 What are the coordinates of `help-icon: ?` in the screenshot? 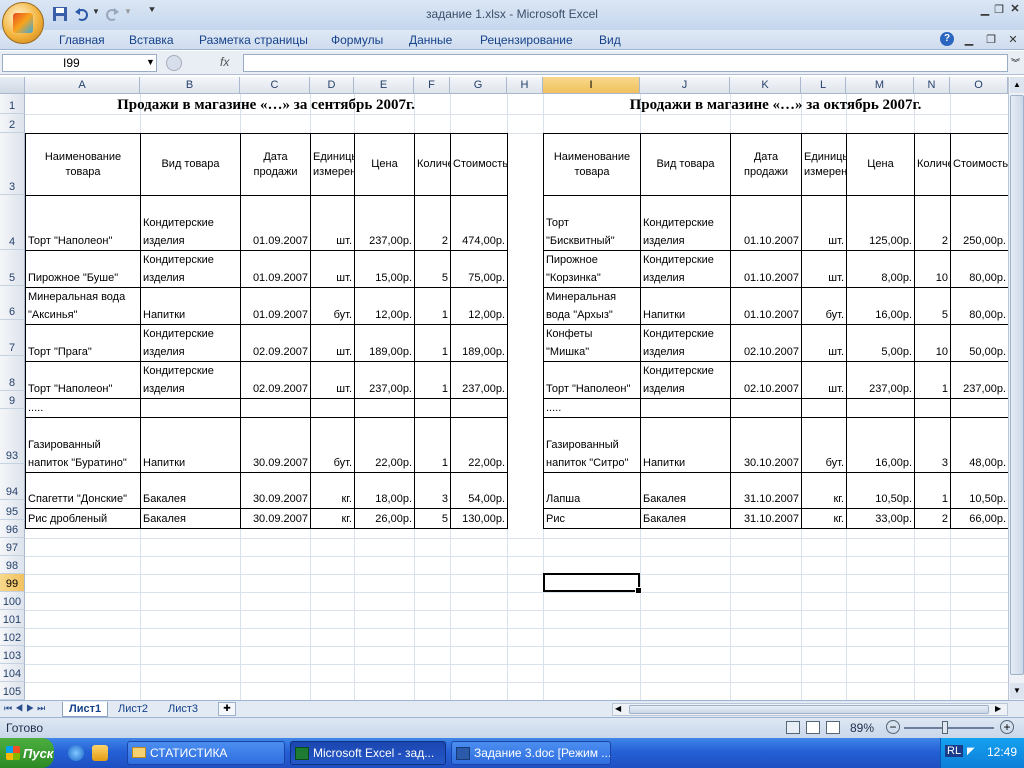 It's located at (947, 39).